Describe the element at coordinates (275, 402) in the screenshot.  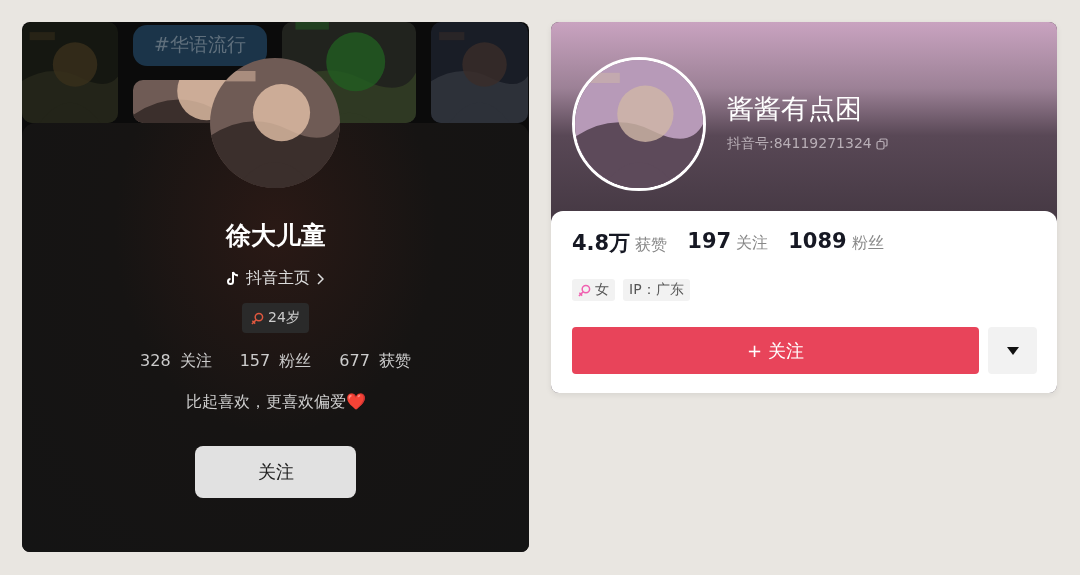
I see `bio-text: 比起喜欢，更喜欢偏爱❤` at that location.